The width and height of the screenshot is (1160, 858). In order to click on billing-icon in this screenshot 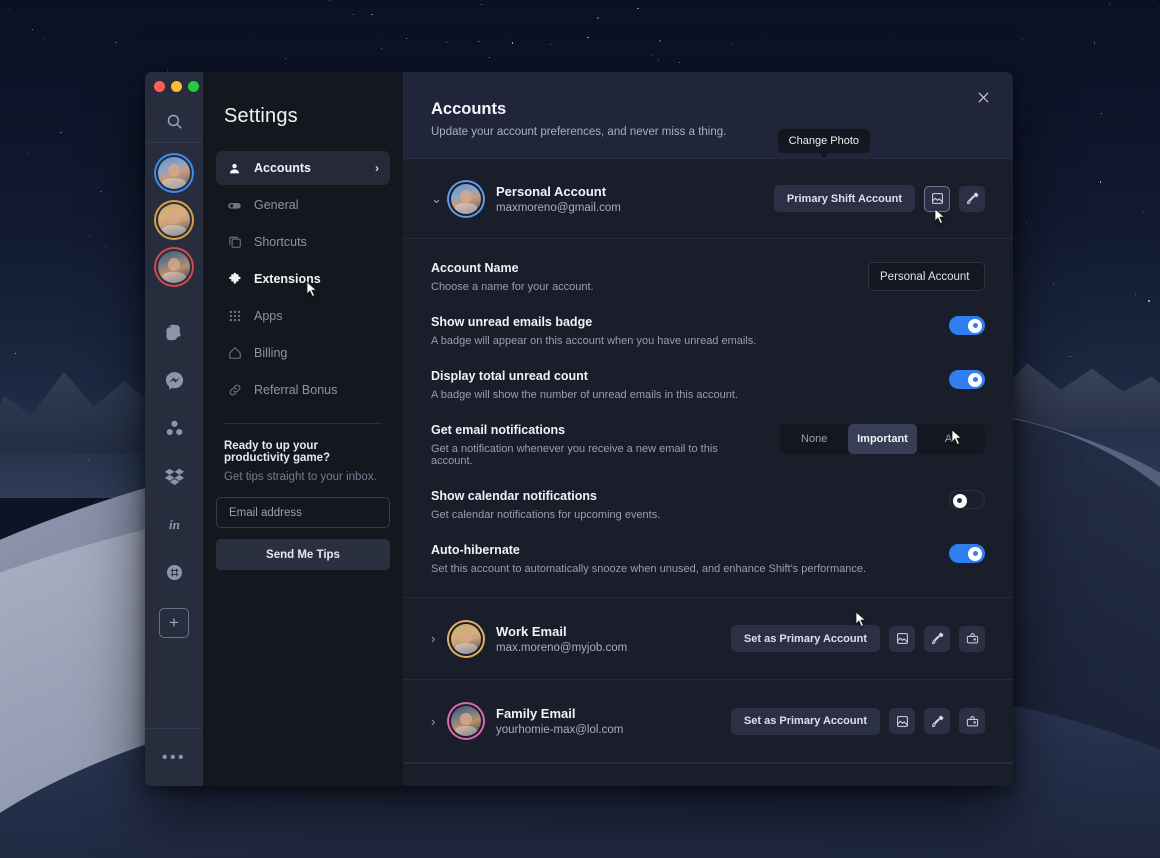, I will do `click(234, 353)`.